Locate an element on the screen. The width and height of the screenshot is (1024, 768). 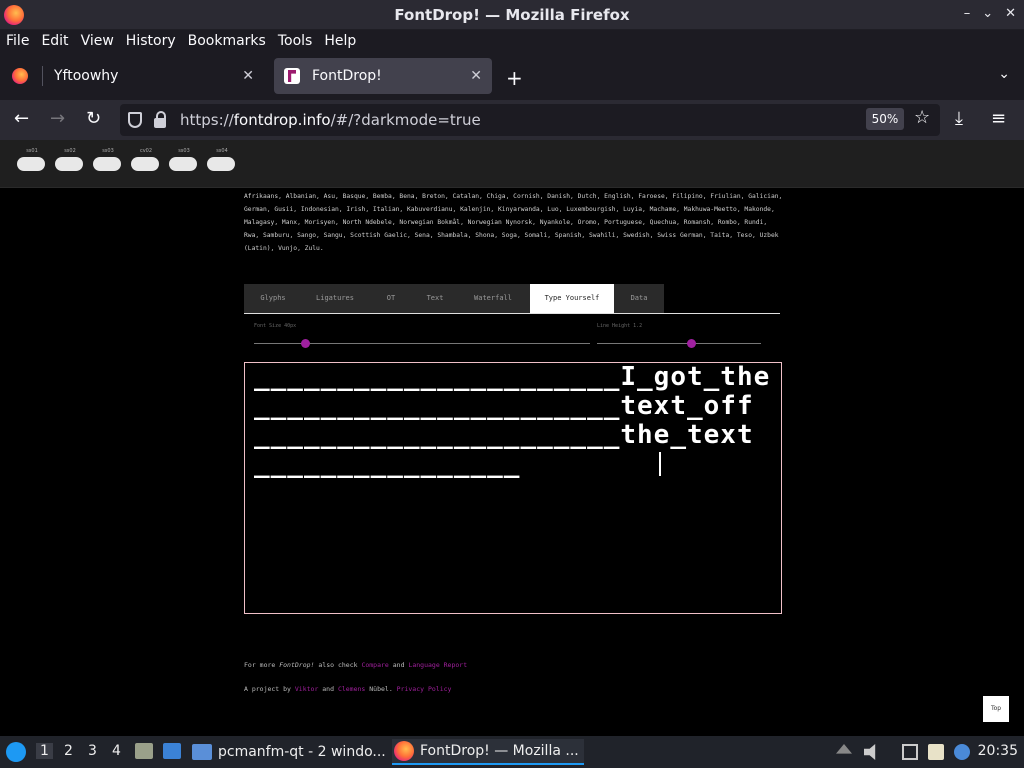
firefox-favicon-icon is located at coordinates (20, 76).